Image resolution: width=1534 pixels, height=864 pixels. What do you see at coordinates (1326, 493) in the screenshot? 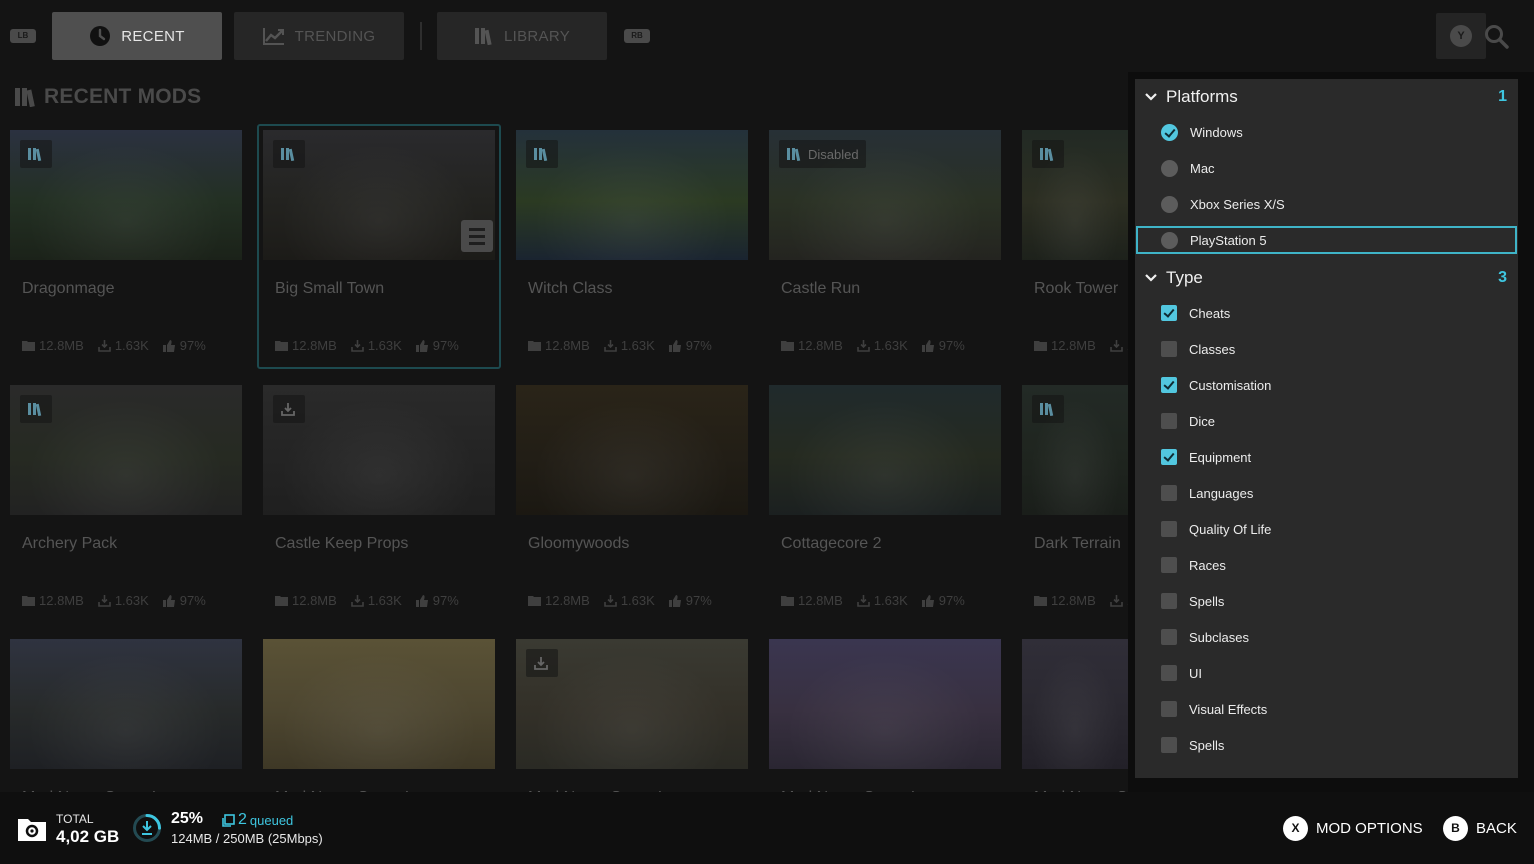
I see `filter-option-type: Languages` at bounding box center [1326, 493].